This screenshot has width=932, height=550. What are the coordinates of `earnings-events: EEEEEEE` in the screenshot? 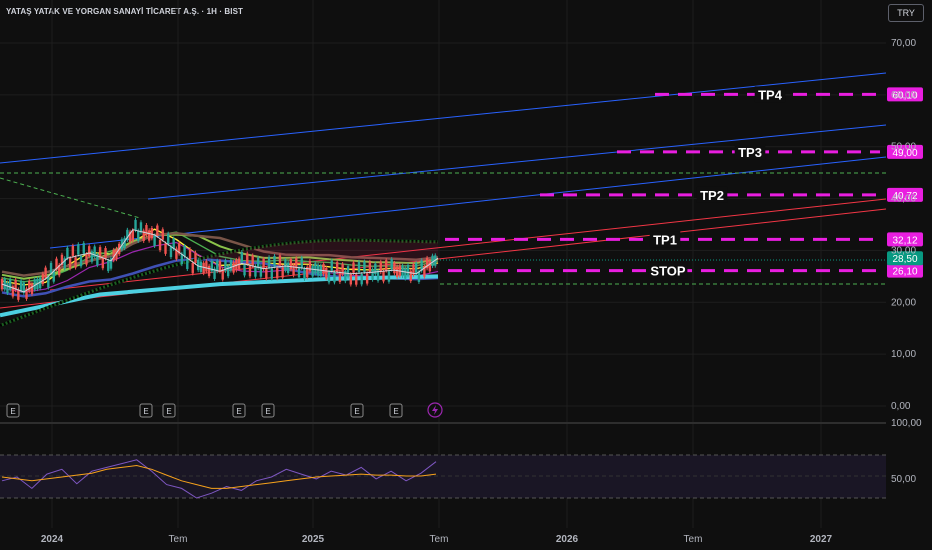 It's located at (224, 410).